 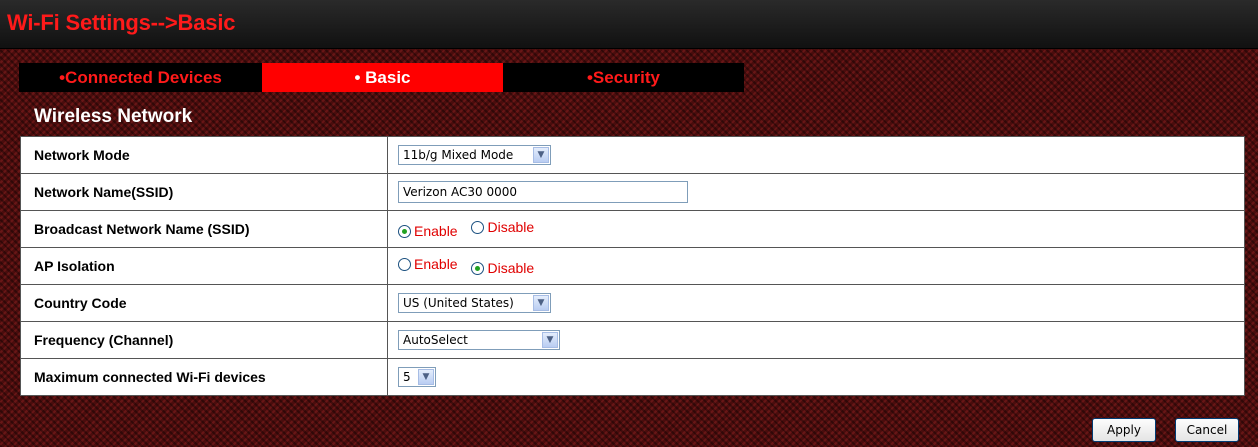 I want to click on frequency-select: AutoSelect ▼, so click(x=479, y=340).